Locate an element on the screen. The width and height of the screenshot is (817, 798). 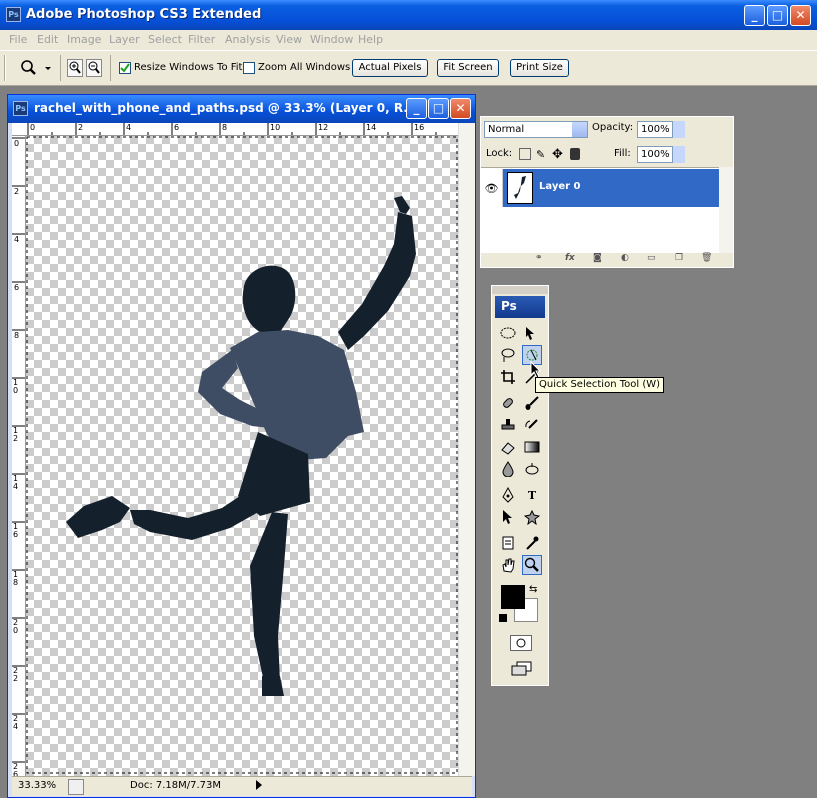
resize-windows-checkbox is located at coordinates (125, 68).